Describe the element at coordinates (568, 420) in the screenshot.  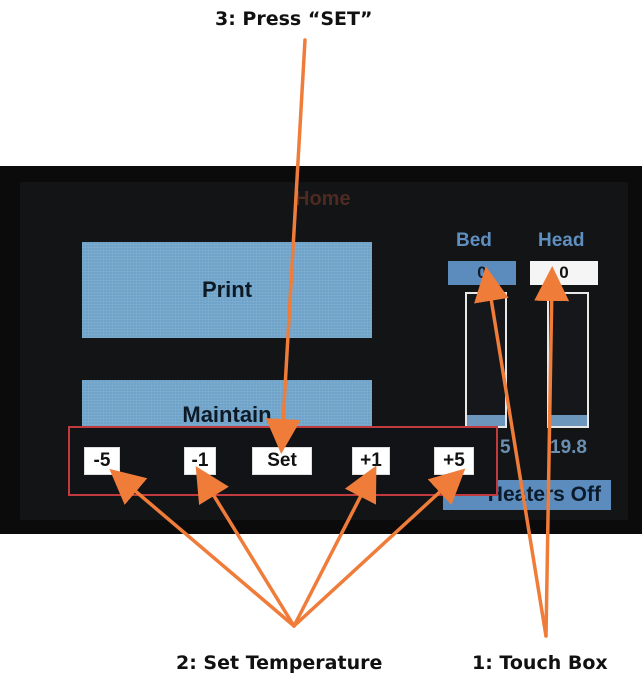
I see `head-gauge-fill` at that location.